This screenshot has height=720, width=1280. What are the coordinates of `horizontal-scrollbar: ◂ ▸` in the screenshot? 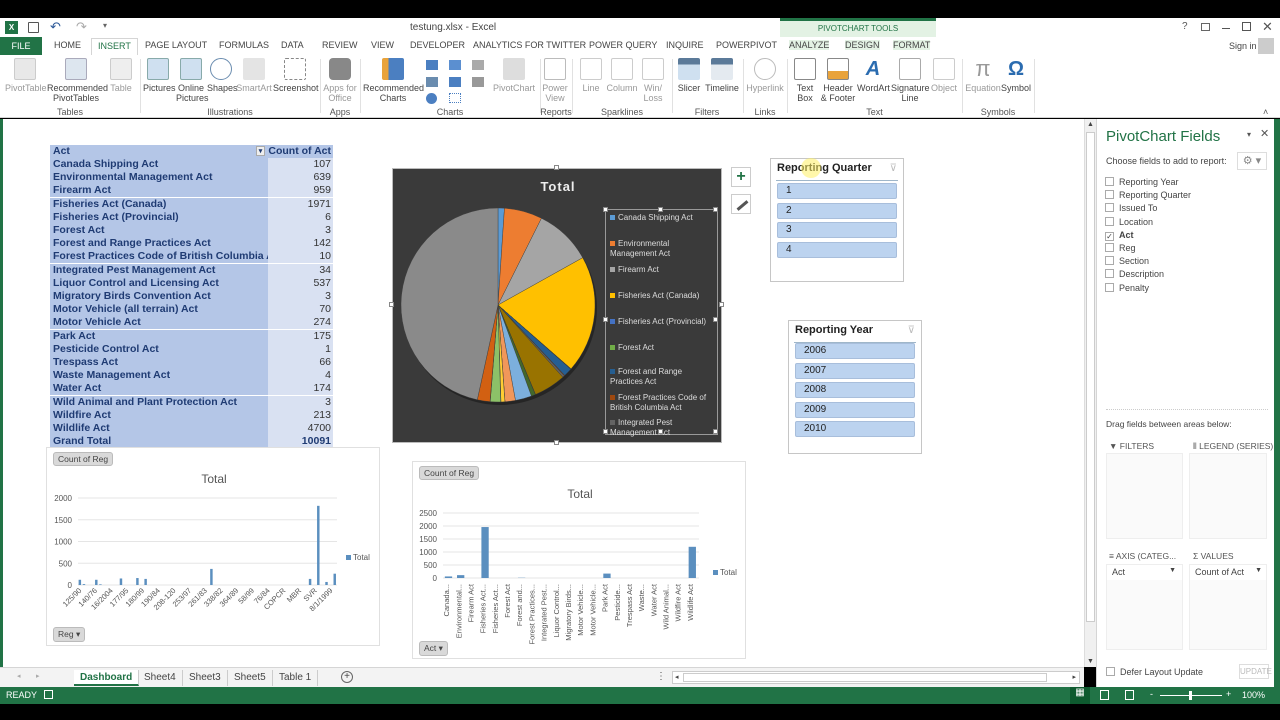 It's located at (876, 677).